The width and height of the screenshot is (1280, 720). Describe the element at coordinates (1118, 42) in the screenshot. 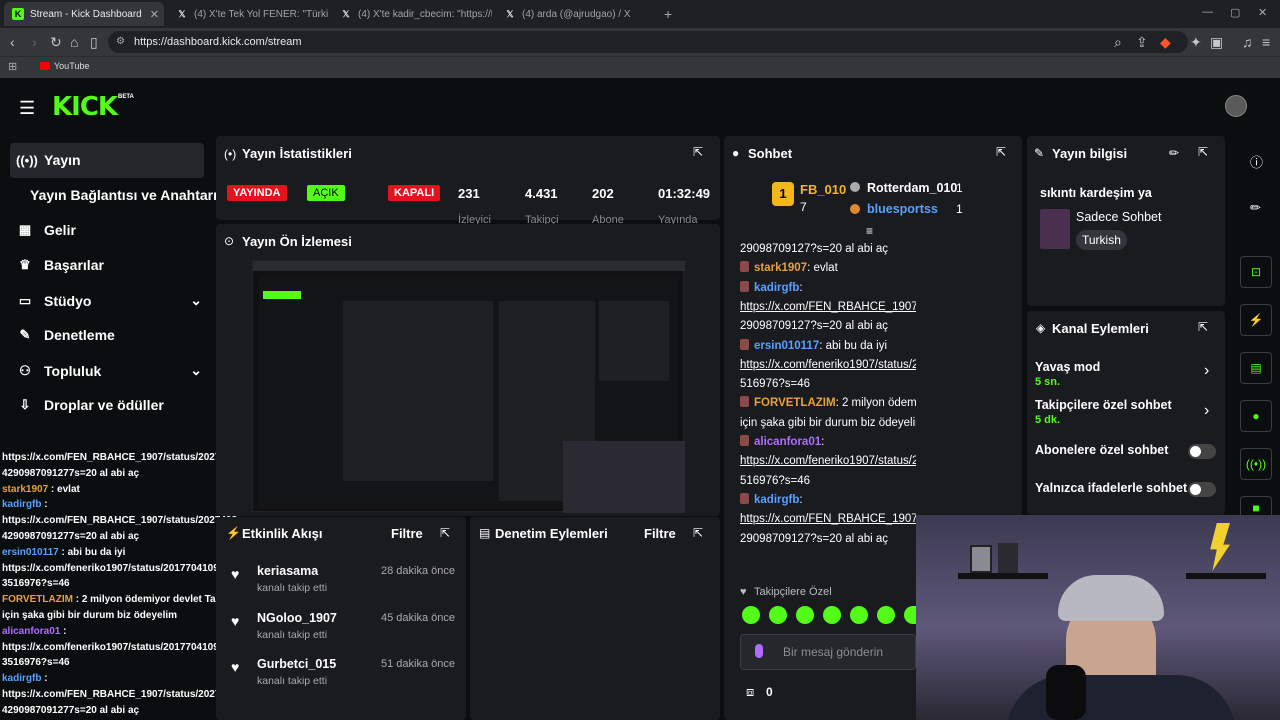

I see `zoom-icon: ⌕` at that location.